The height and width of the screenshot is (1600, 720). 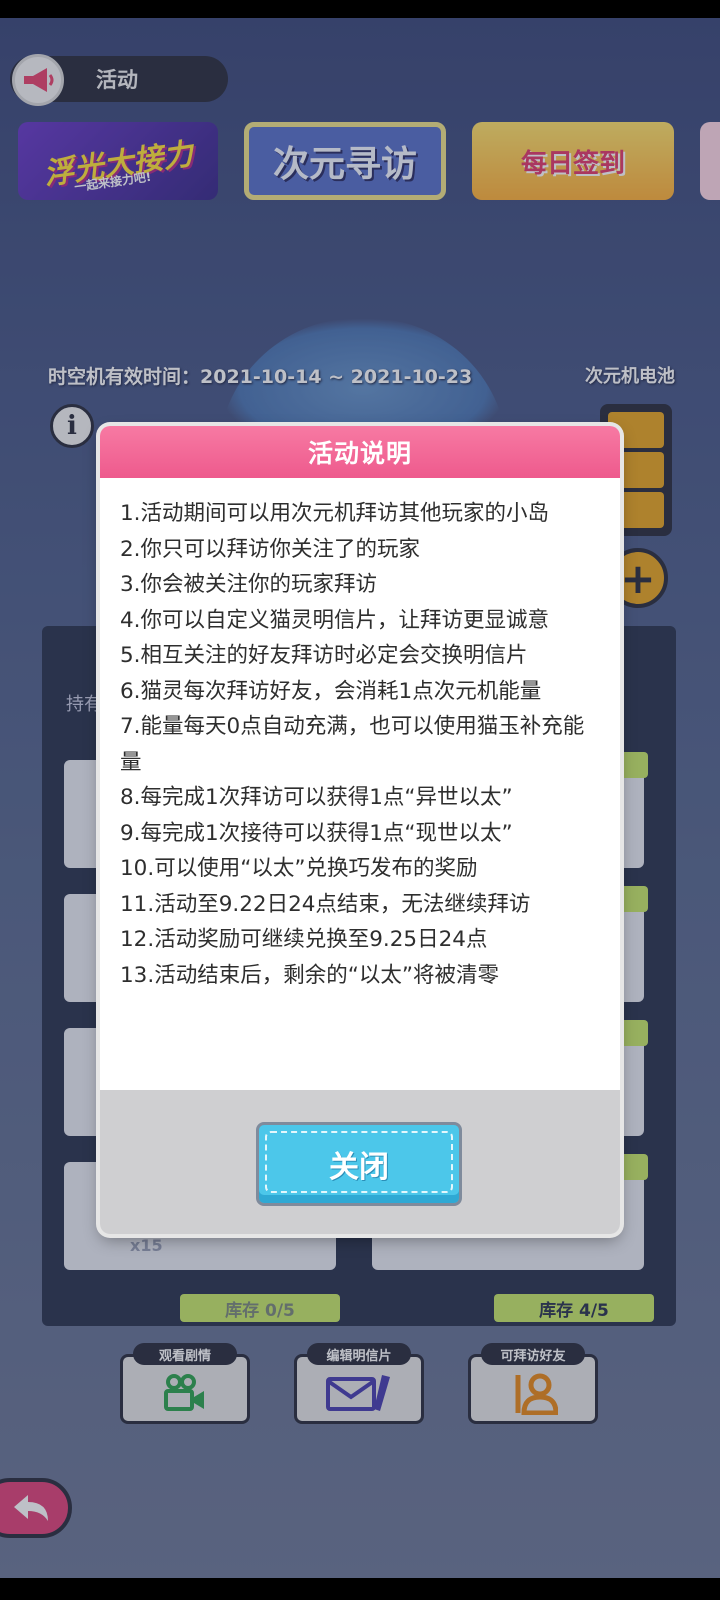 I want to click on dialog-title: 活动说明, so click(x=359, y=453).